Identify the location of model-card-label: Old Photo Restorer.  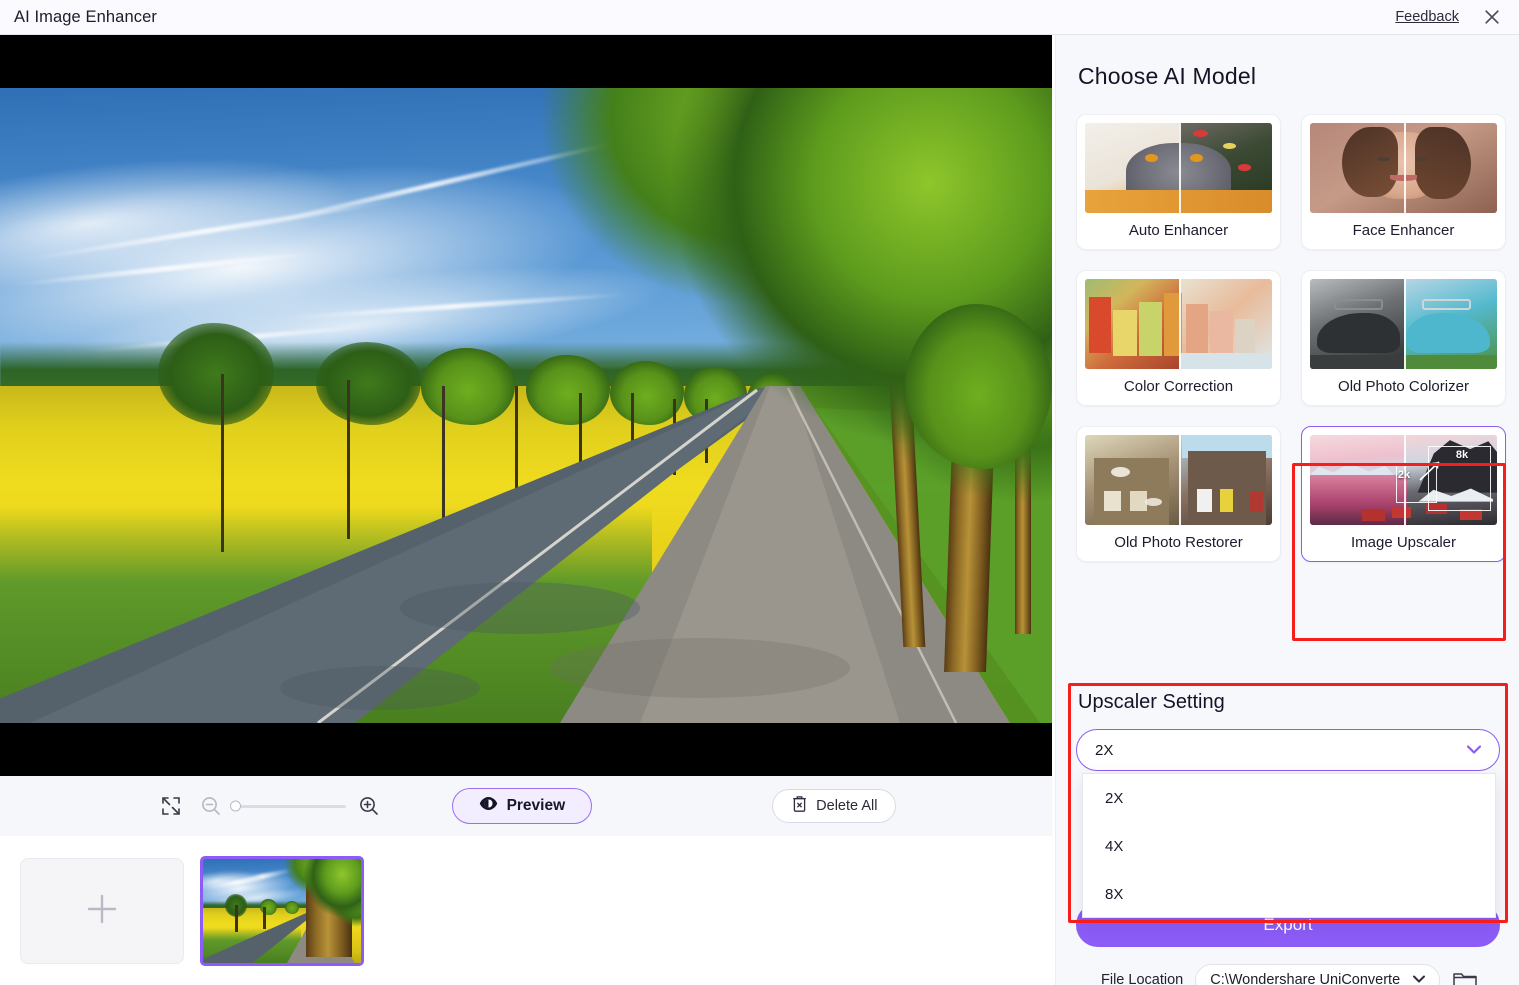
(1178, 542).